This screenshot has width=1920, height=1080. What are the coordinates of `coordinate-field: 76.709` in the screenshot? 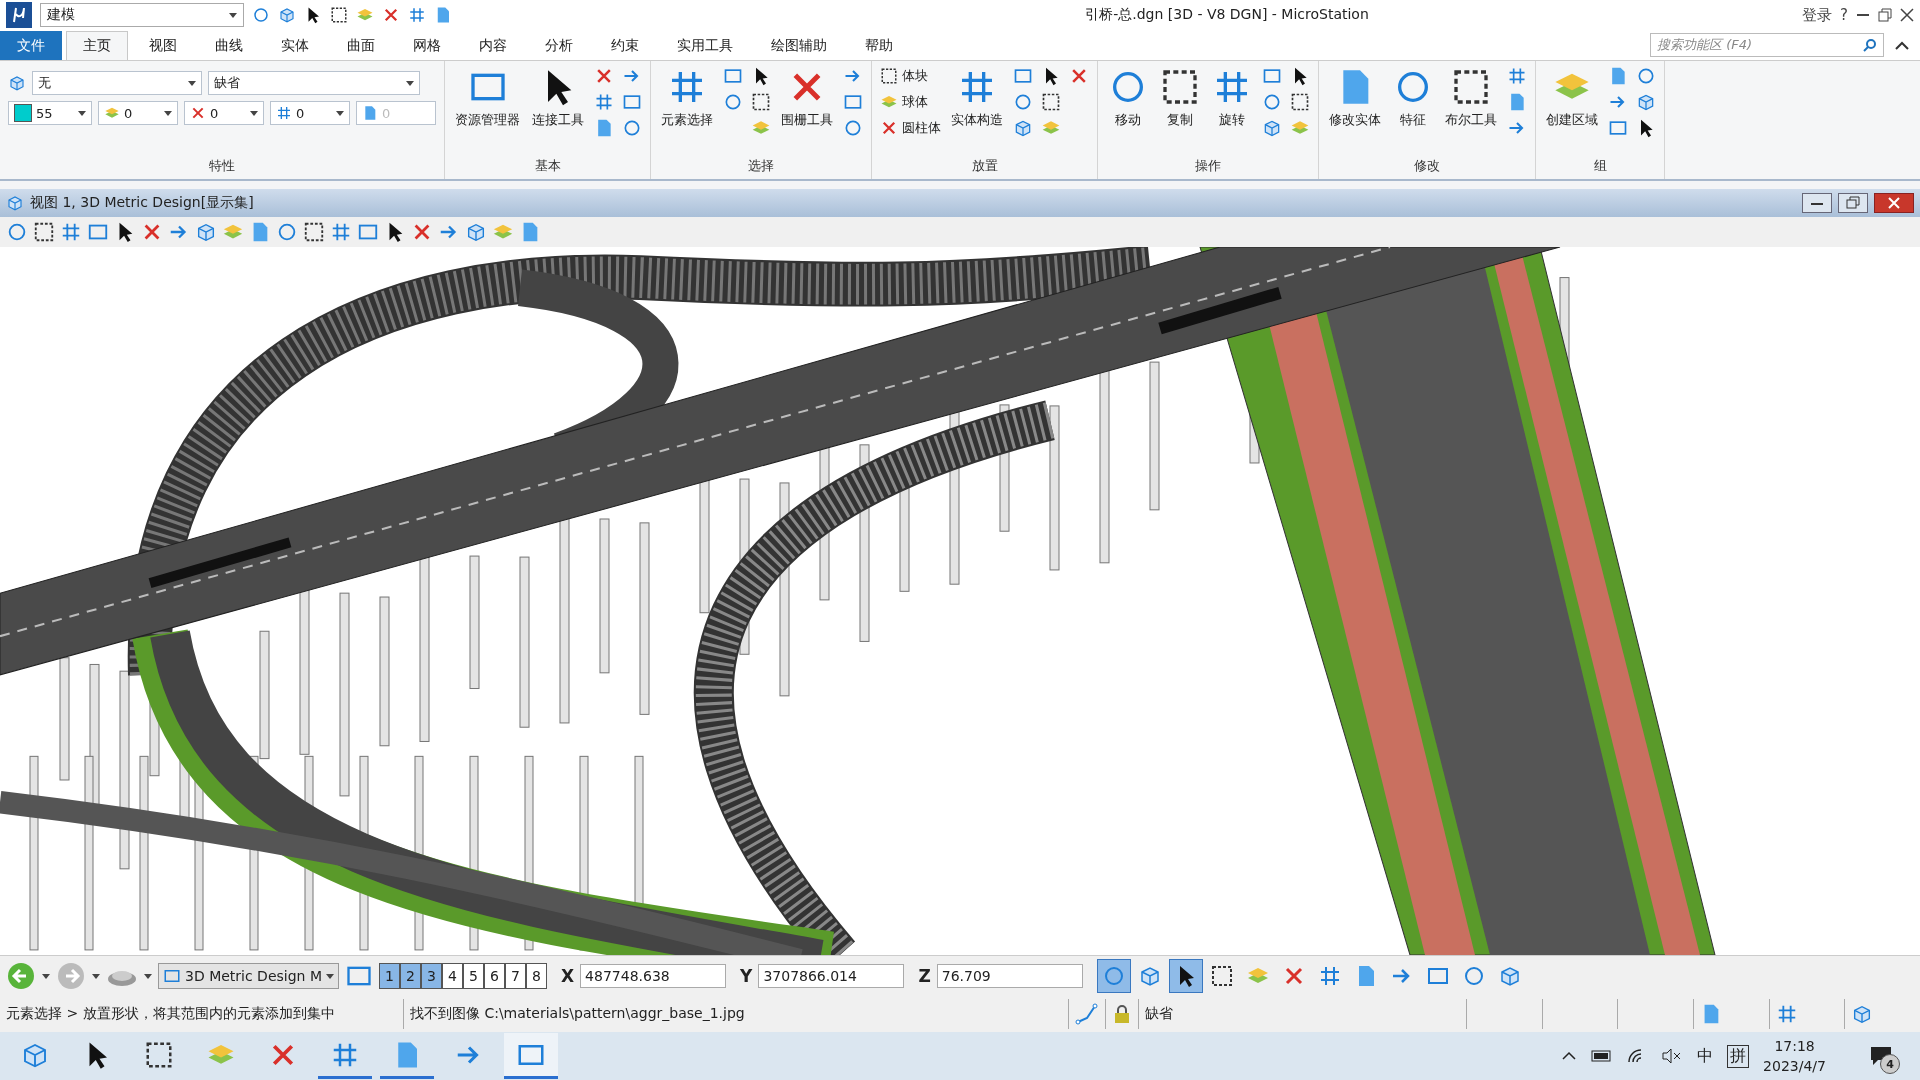 It's located at (1009, 976).